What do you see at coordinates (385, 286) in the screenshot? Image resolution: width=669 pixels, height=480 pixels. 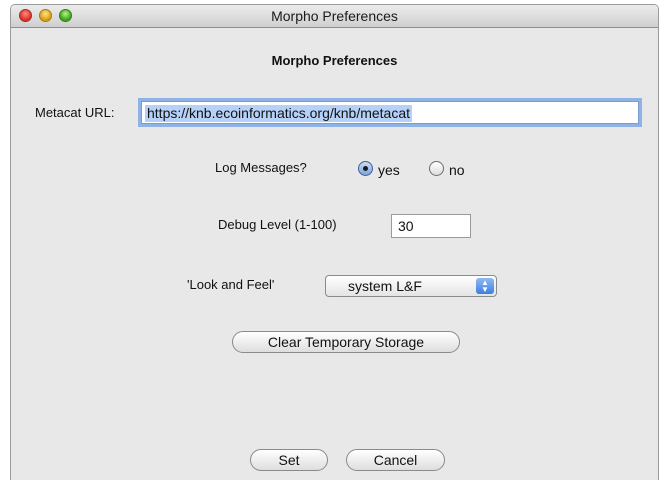 I see `look-and-feel-value: system L&F` at bounding box center [385, 286].